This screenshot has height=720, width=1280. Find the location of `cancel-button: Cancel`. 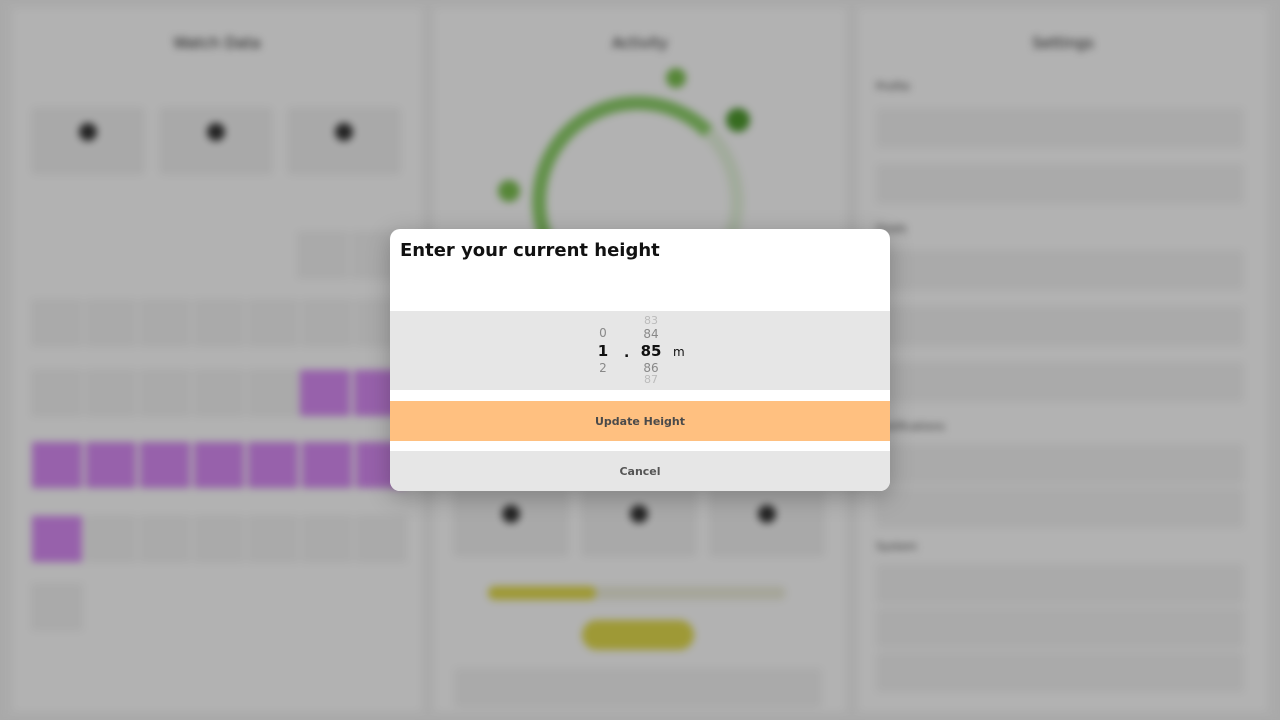

cancel-button: Cancel is located at coordinates (640, 471).